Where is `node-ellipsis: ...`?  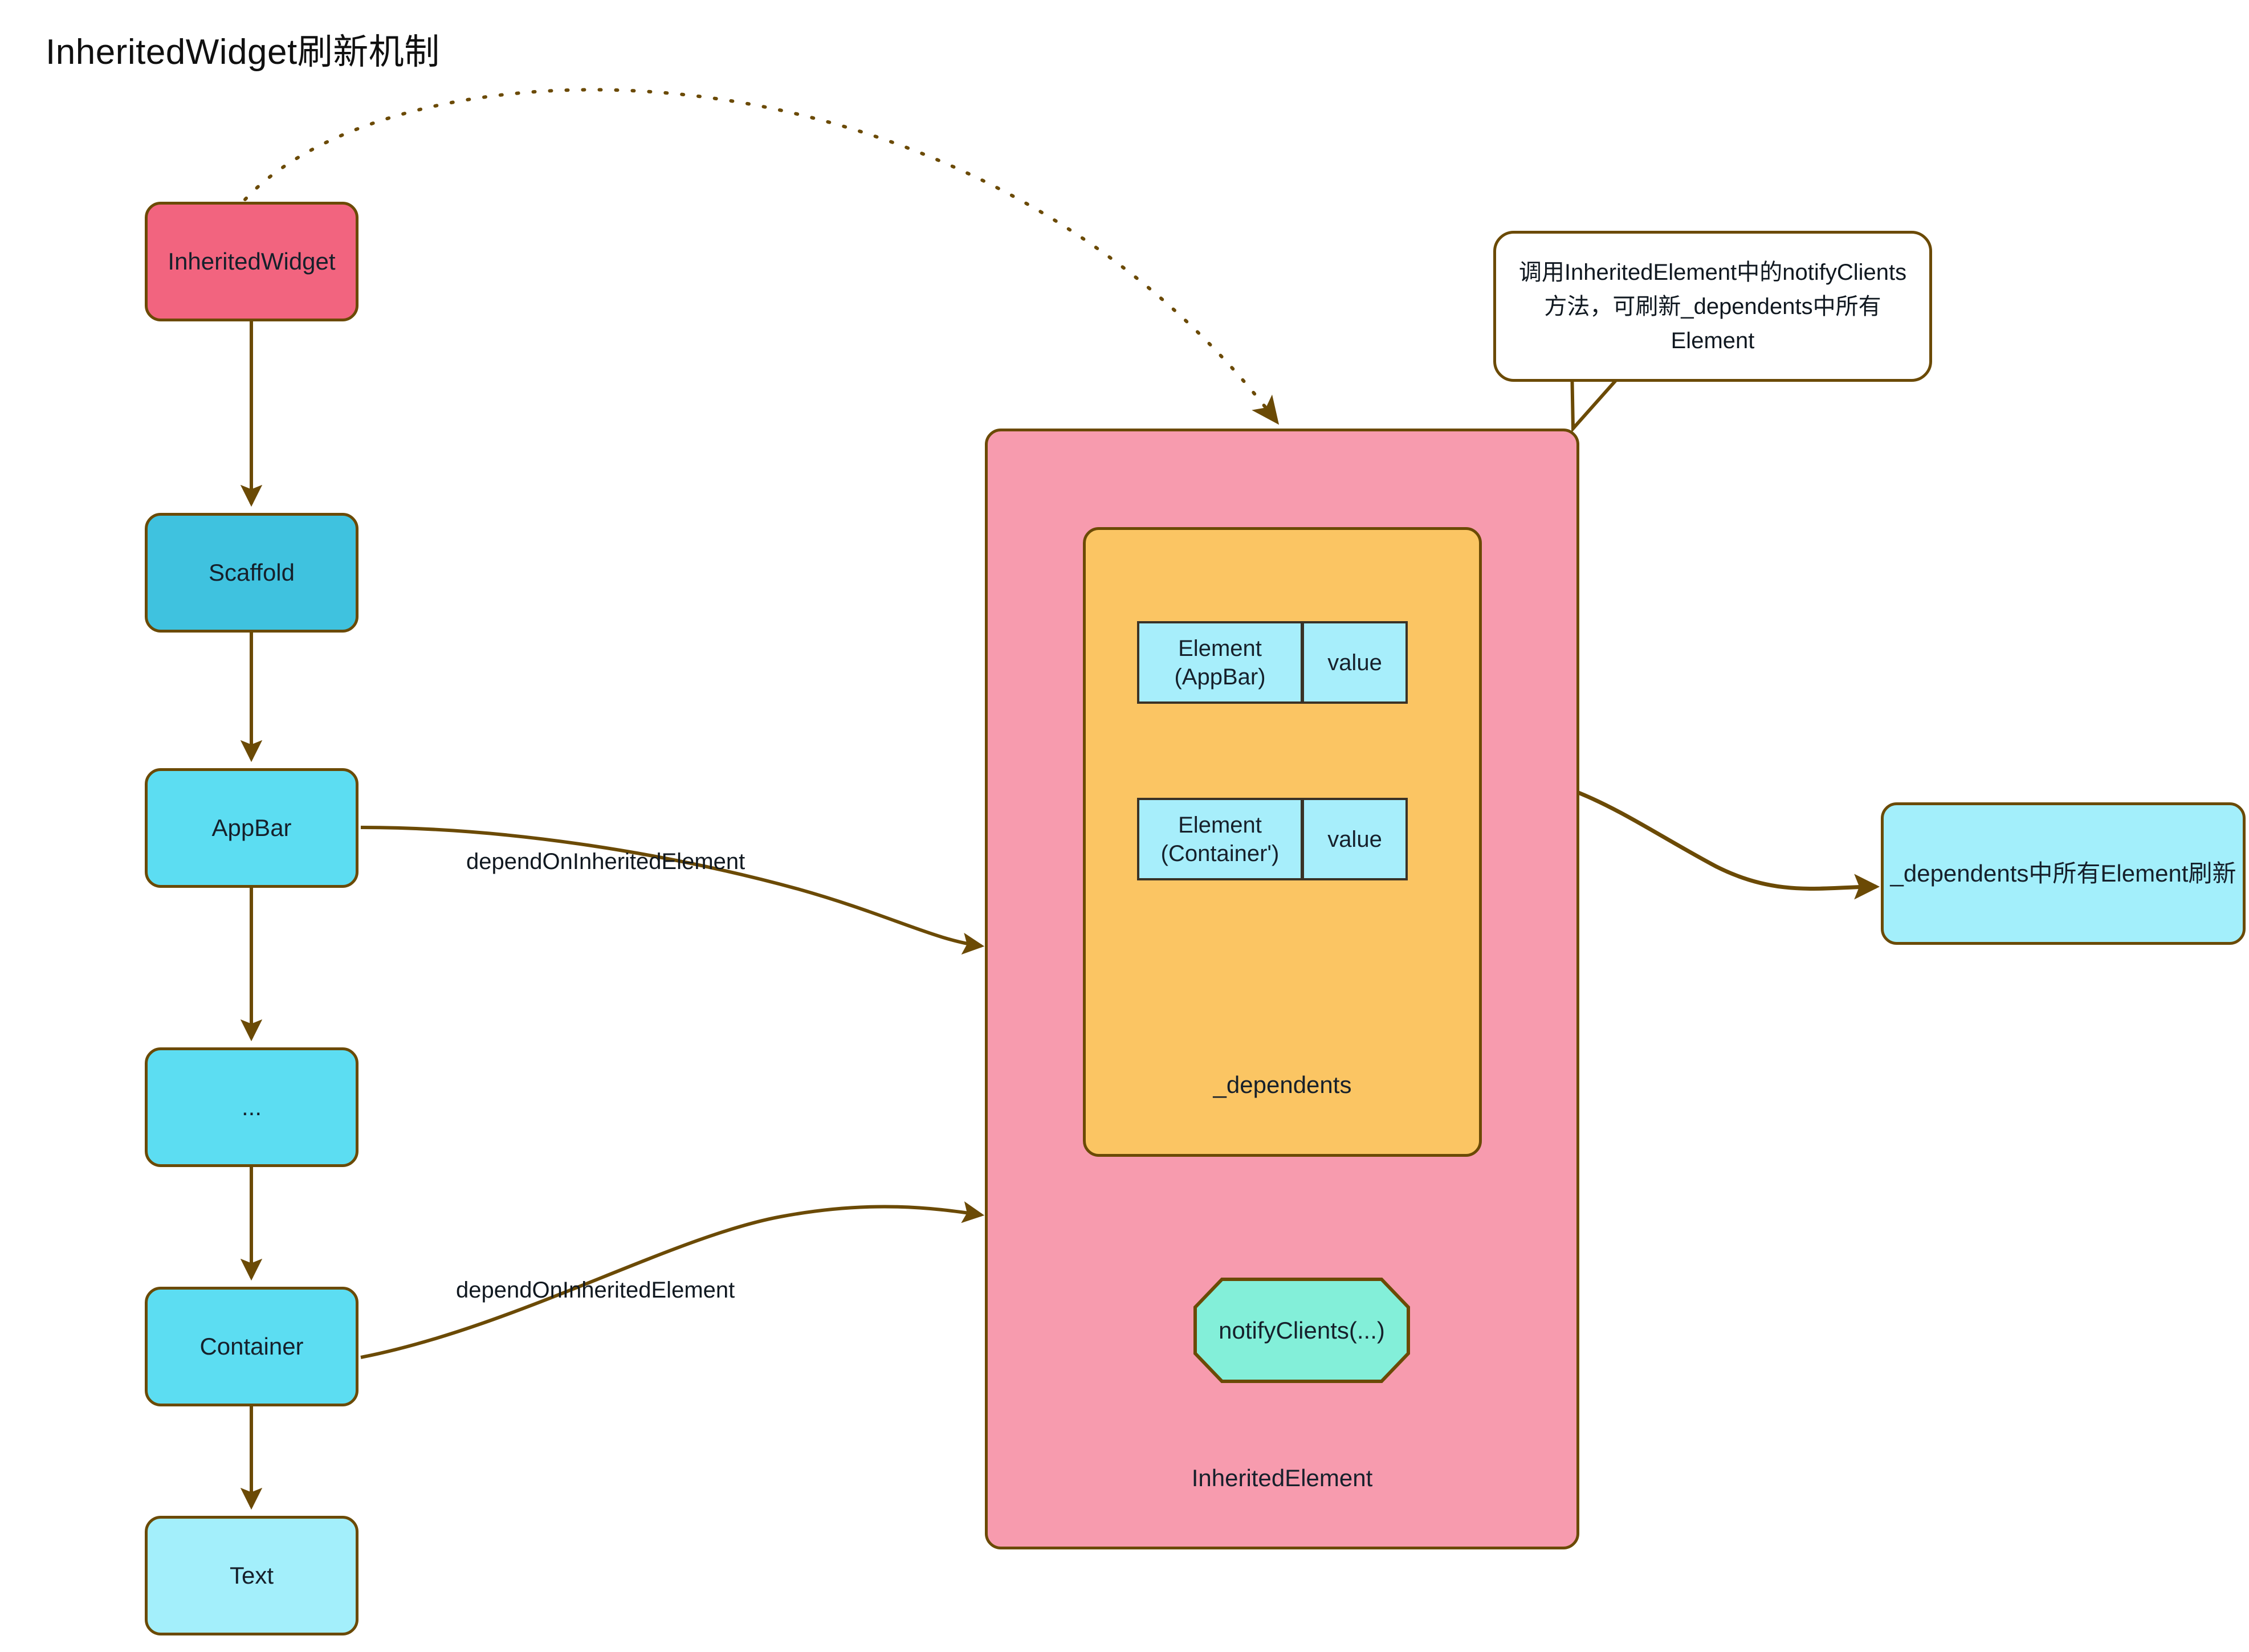
node-ellipsis: ... is located at coordinates (252, 1107).